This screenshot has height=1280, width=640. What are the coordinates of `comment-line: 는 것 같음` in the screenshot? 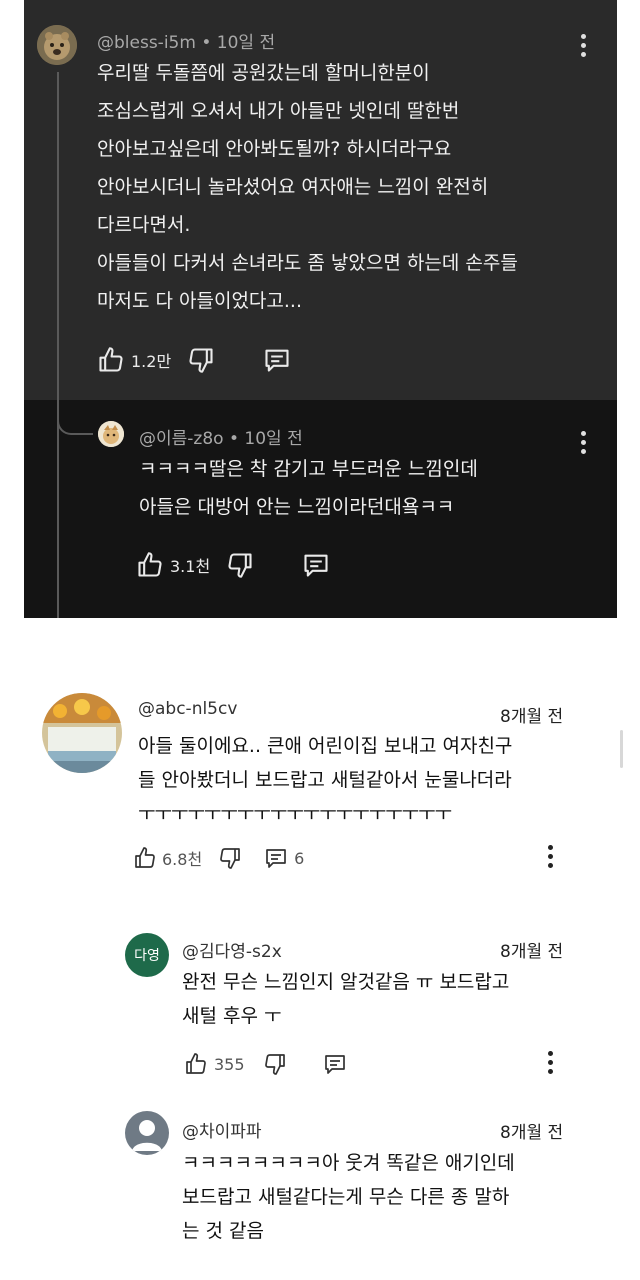 It's located at (223, 1231).